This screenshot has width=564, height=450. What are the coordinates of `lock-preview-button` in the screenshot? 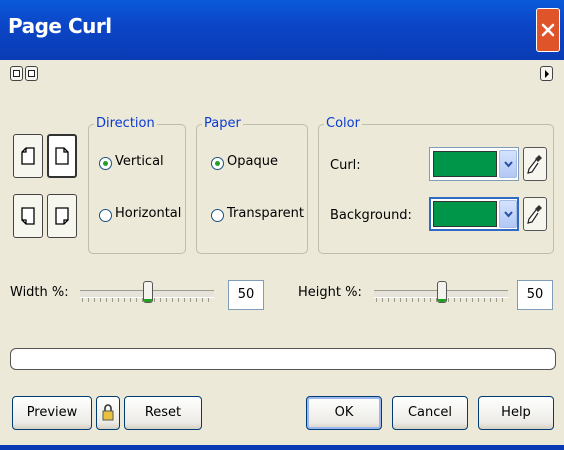 It's located at (108, 413).